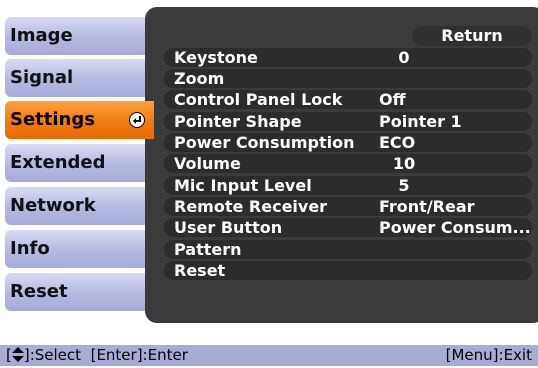  What do you see at coordinates (78, 249) in the screenshot?
I see `tab-info: Info` at bounding box center [78, 249].